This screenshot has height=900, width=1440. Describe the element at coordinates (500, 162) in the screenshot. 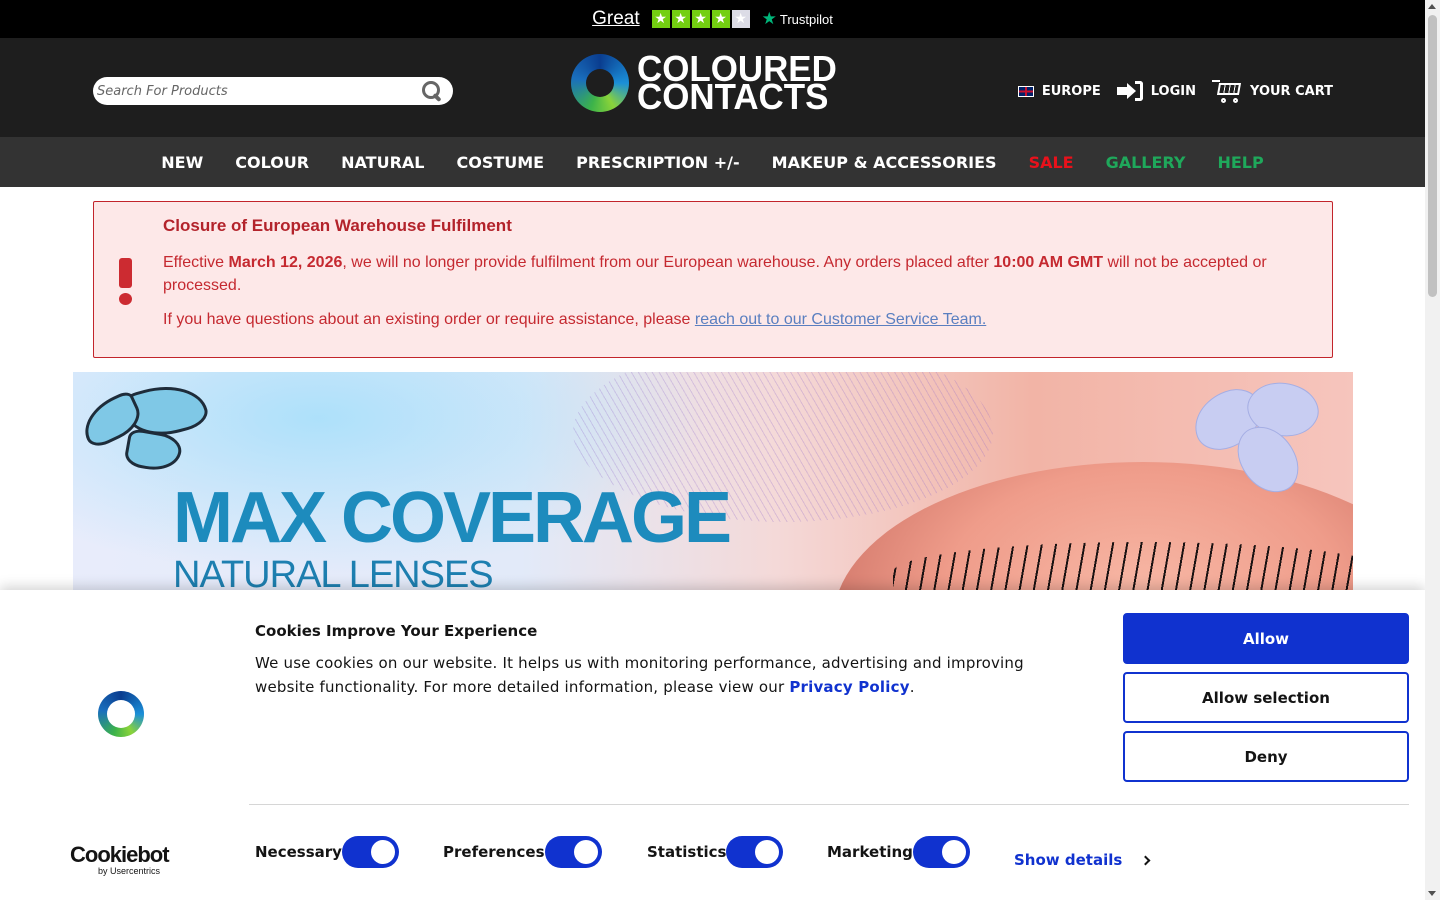

I see `nav-item-costume: COSTUME` at that location.